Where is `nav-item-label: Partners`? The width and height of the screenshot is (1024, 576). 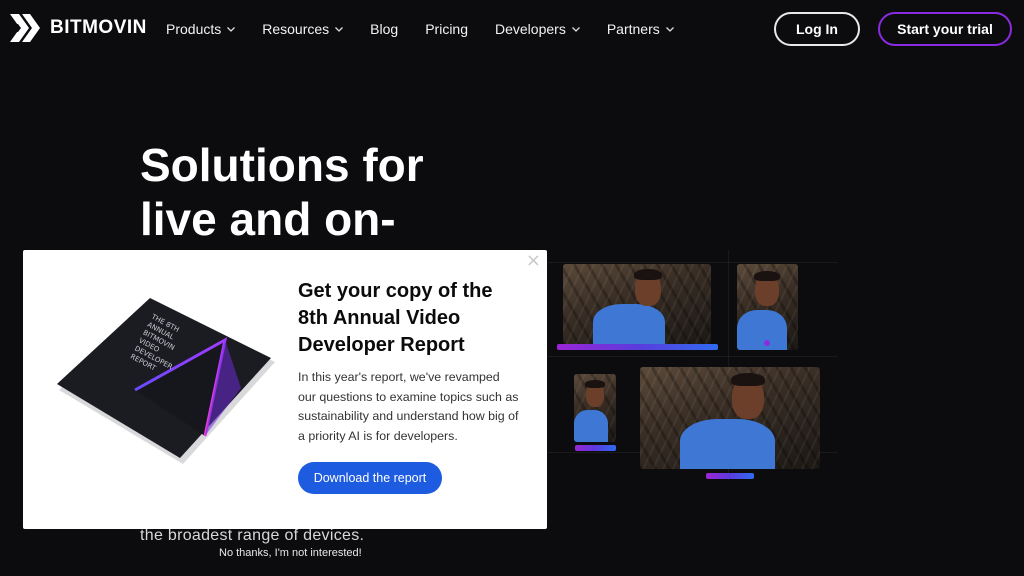
nav-item-label: Partners is located at coordinates (633, 29).